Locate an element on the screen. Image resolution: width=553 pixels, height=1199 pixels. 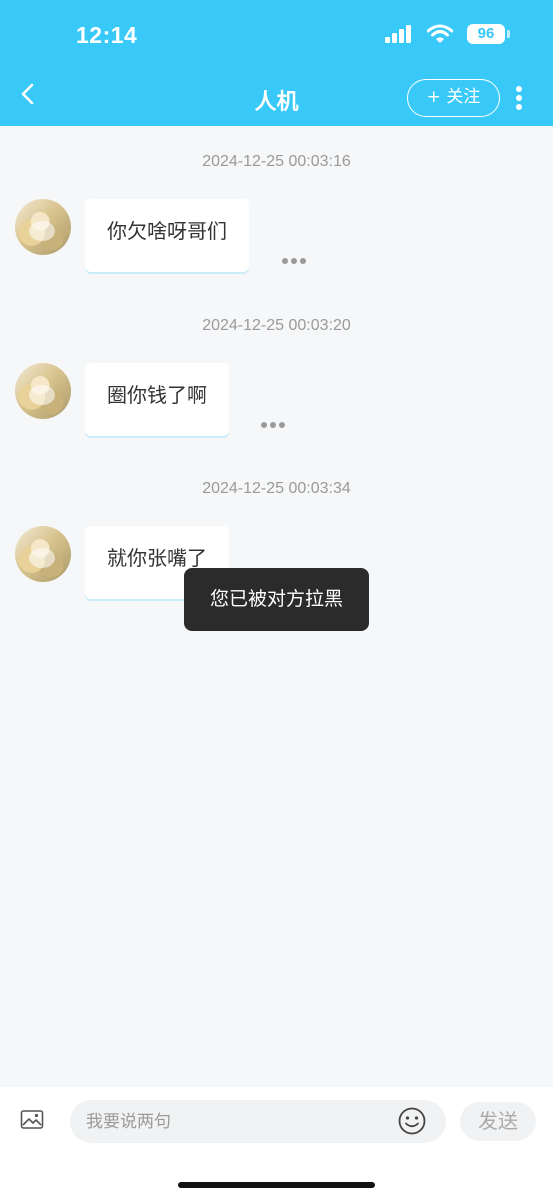
message-timestamp: 2024-12-25 00:03:20 is located at coordinates (276, 325).